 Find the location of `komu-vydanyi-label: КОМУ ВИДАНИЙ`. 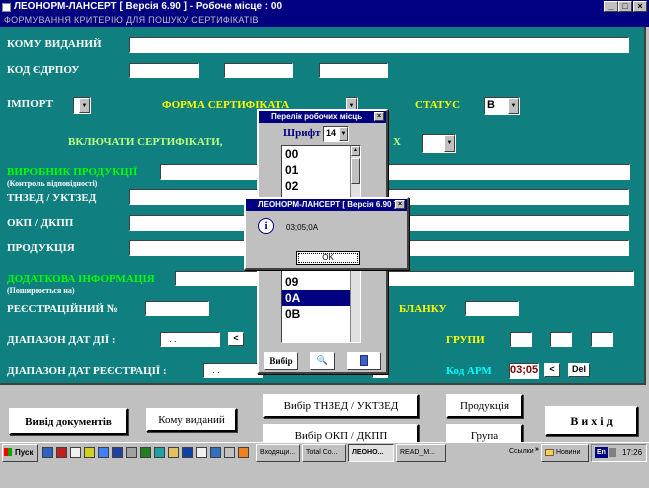

komu-vydanyi-label: КОМУ ВИДАНИЙ is located at coordinates (54, 44).